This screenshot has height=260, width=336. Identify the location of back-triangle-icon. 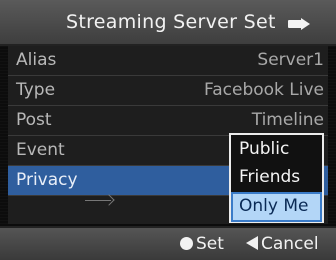
(252, 243).